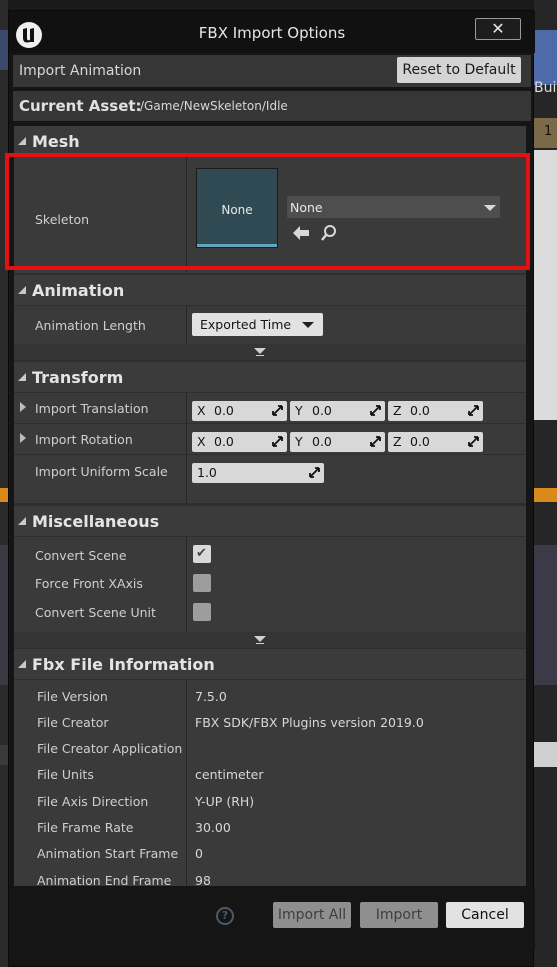  I want to click on translation-x-field: X 0.0, so click(239, 411).